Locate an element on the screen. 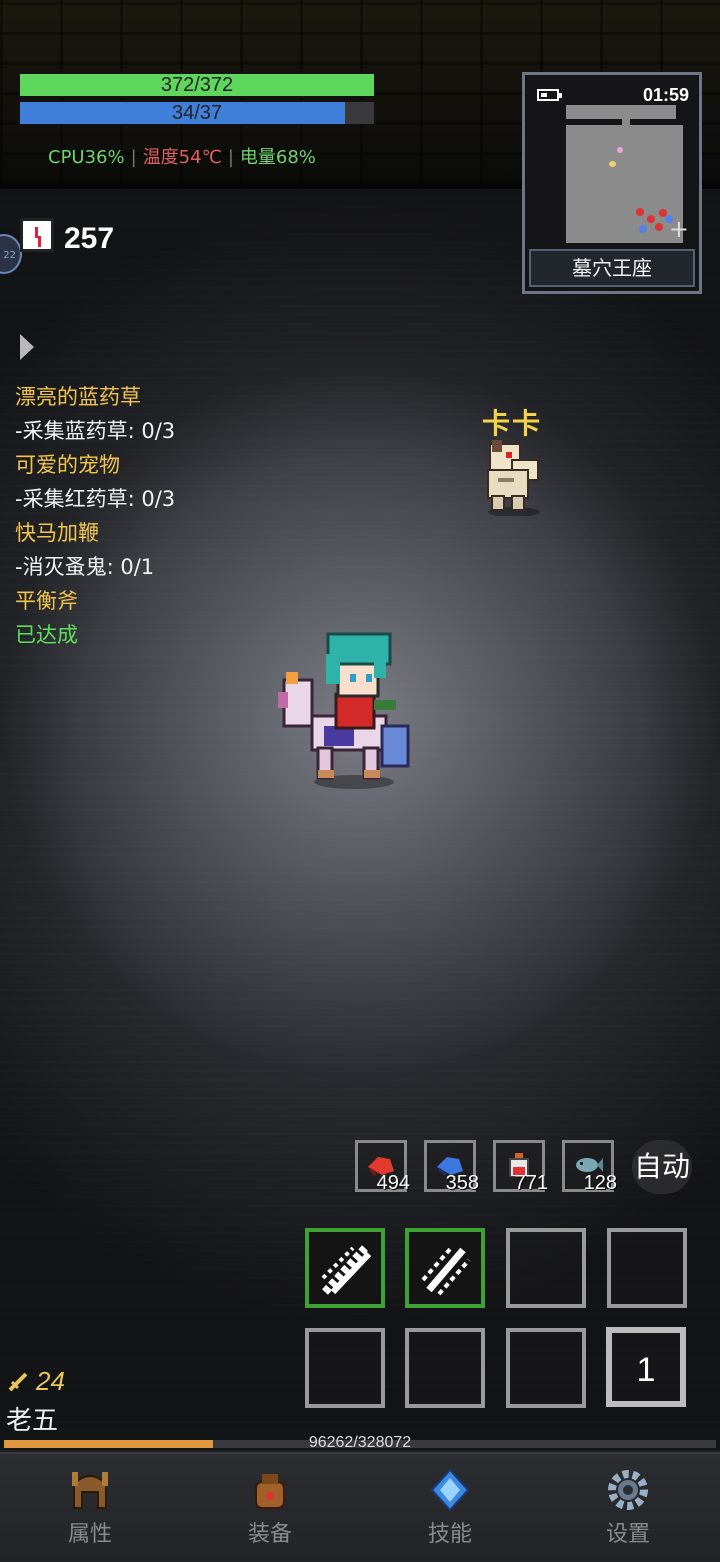  level-value: 24 is located at coordinates (50, 1381).